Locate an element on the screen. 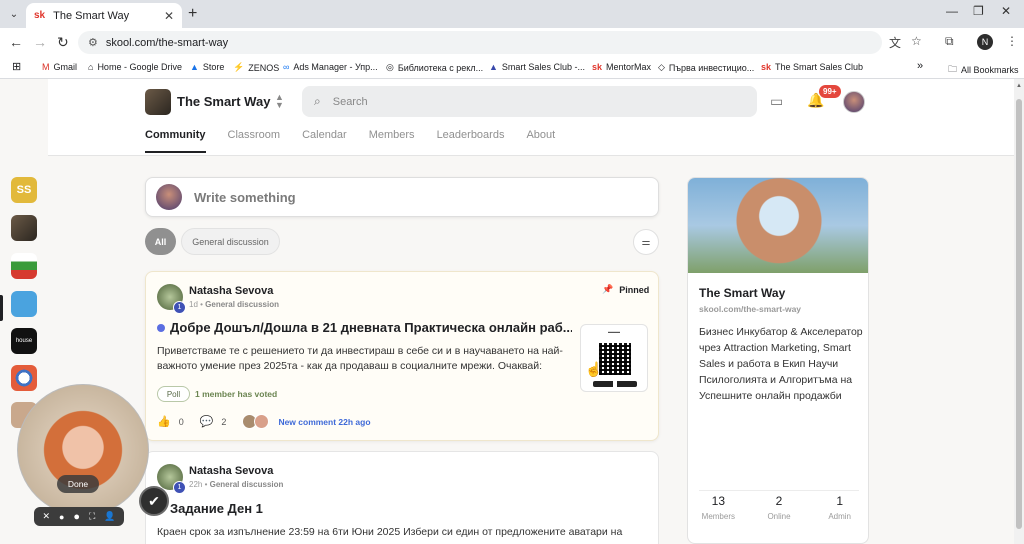 Image resolution: width=1024 pixels, height=544 pixels. like-icon: 👍 is located at coordinates (164, 421).